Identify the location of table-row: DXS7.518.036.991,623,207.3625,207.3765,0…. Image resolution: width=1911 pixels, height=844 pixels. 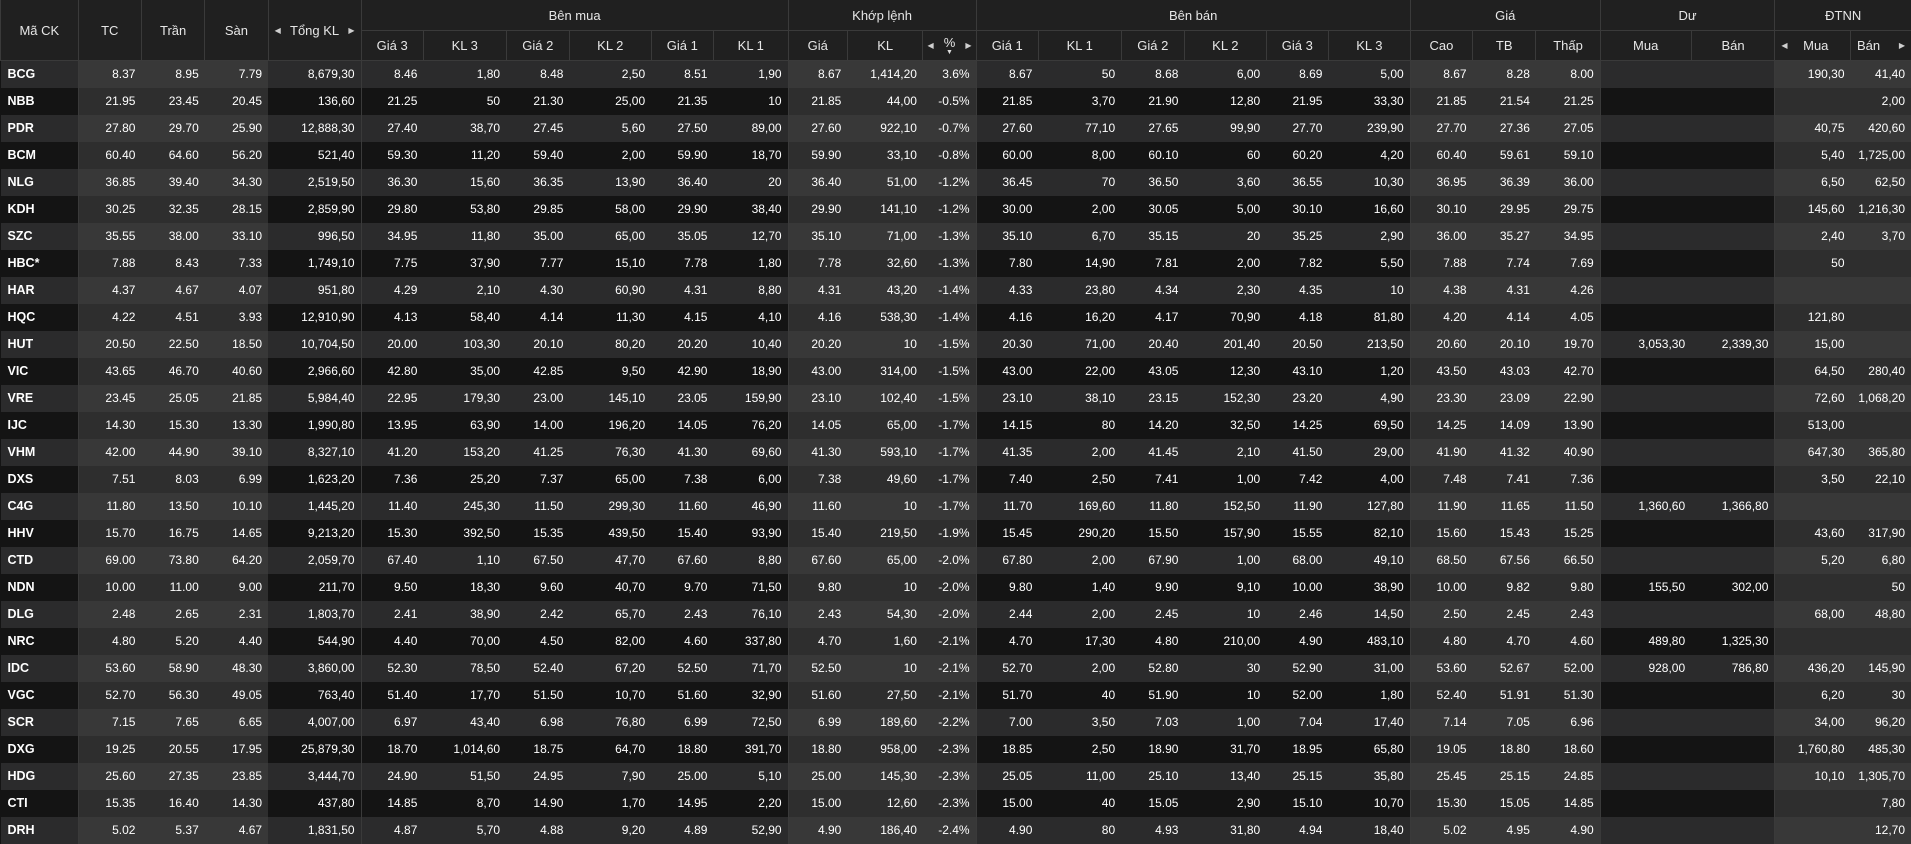
(956, 479).